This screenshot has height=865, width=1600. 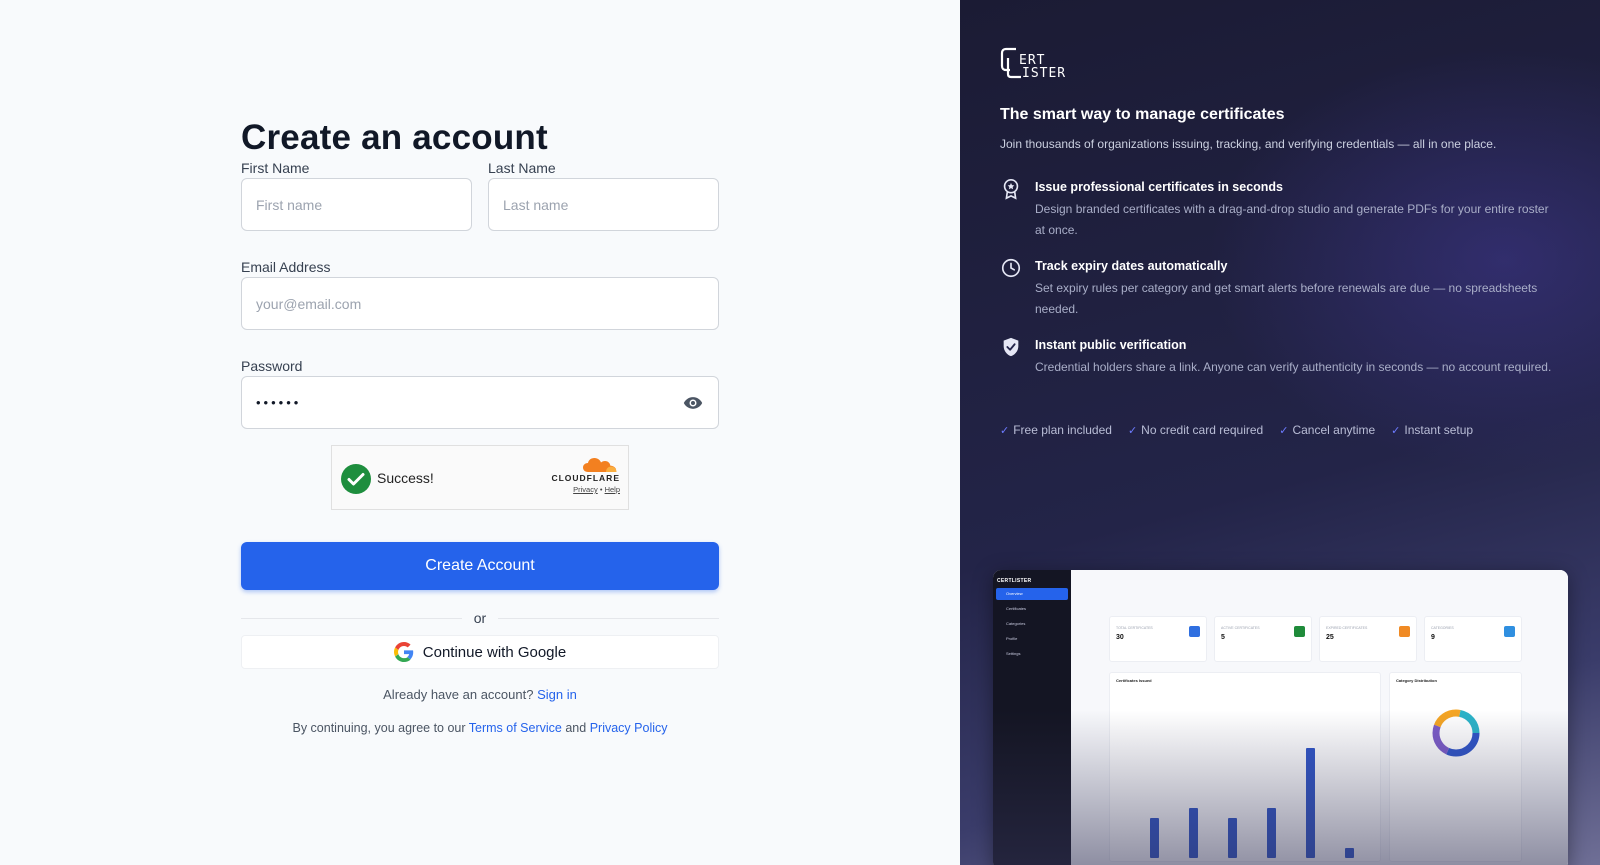 I want to click on email-input, so click(x=480, y=303).